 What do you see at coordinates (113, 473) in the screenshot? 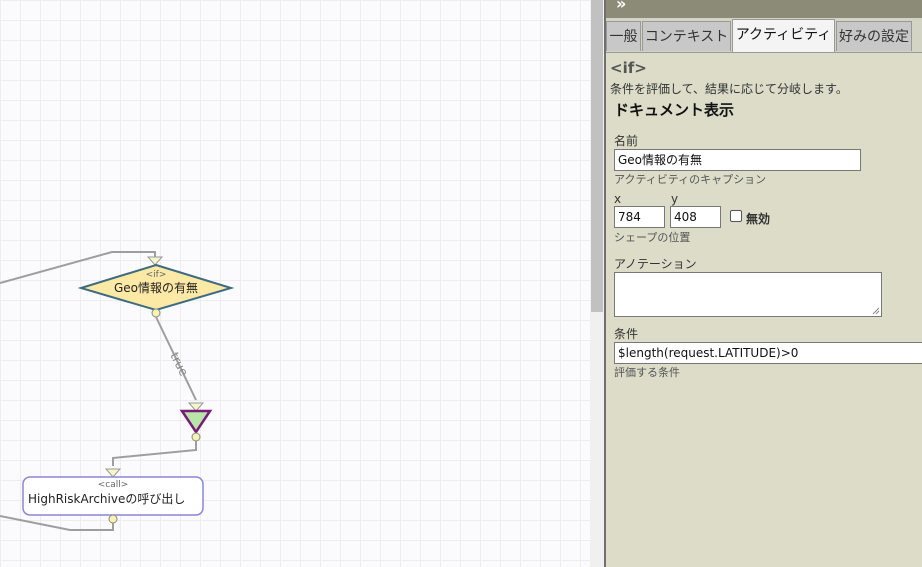
I see `call-input-arrow` at bounding box center [113, 473].